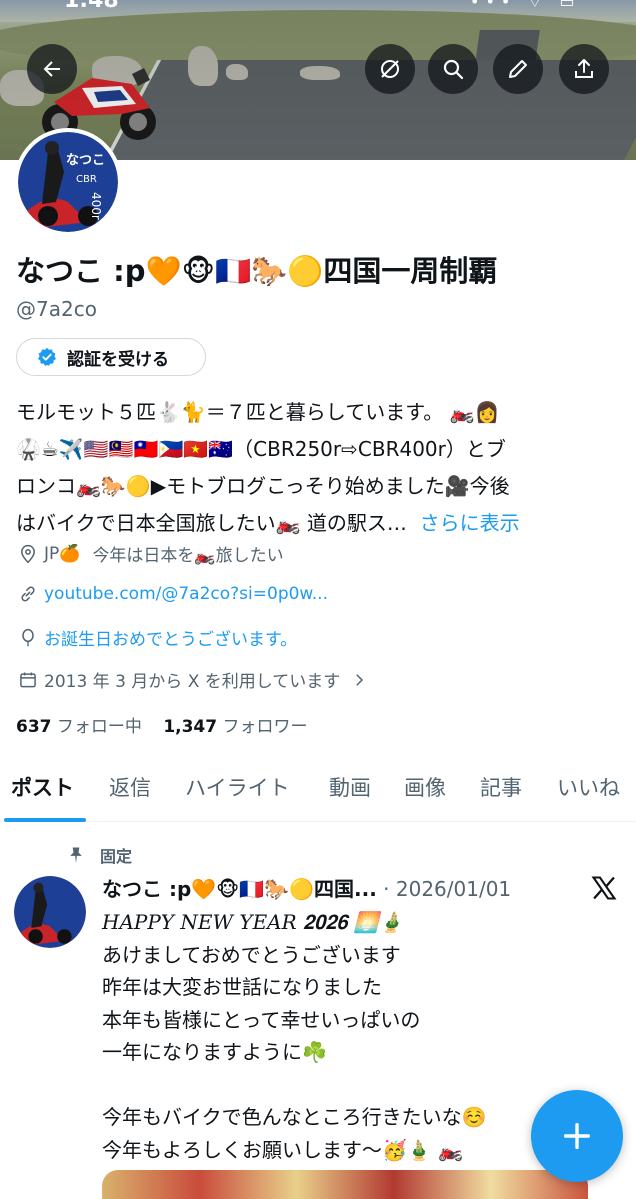  I want to click on grok-icon, so click(390, 69).